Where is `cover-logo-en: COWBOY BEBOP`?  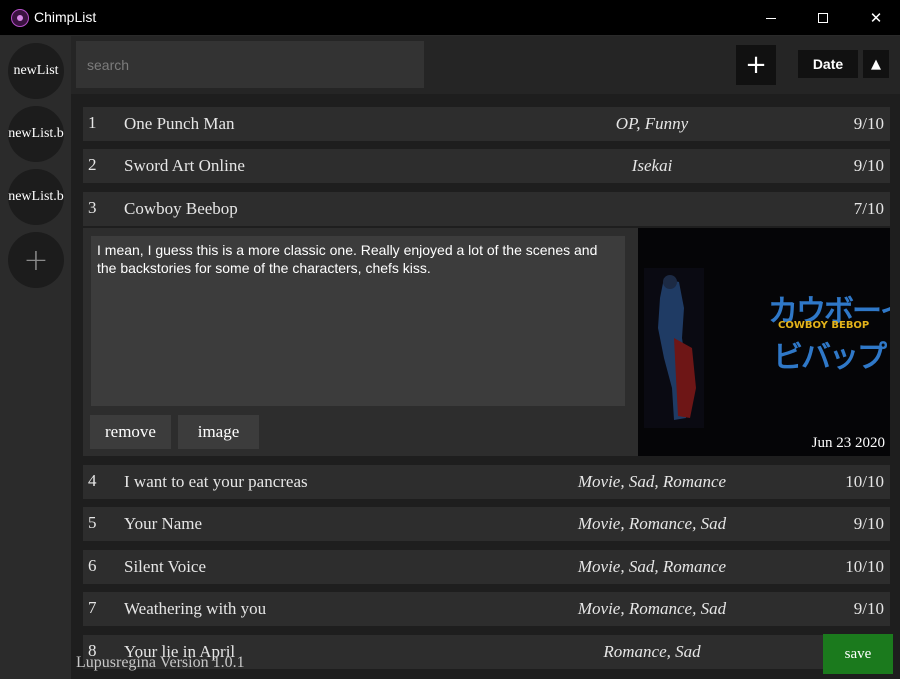
cover-logo-en: COWBOY BEBOP is located at coordinates (824, 325).